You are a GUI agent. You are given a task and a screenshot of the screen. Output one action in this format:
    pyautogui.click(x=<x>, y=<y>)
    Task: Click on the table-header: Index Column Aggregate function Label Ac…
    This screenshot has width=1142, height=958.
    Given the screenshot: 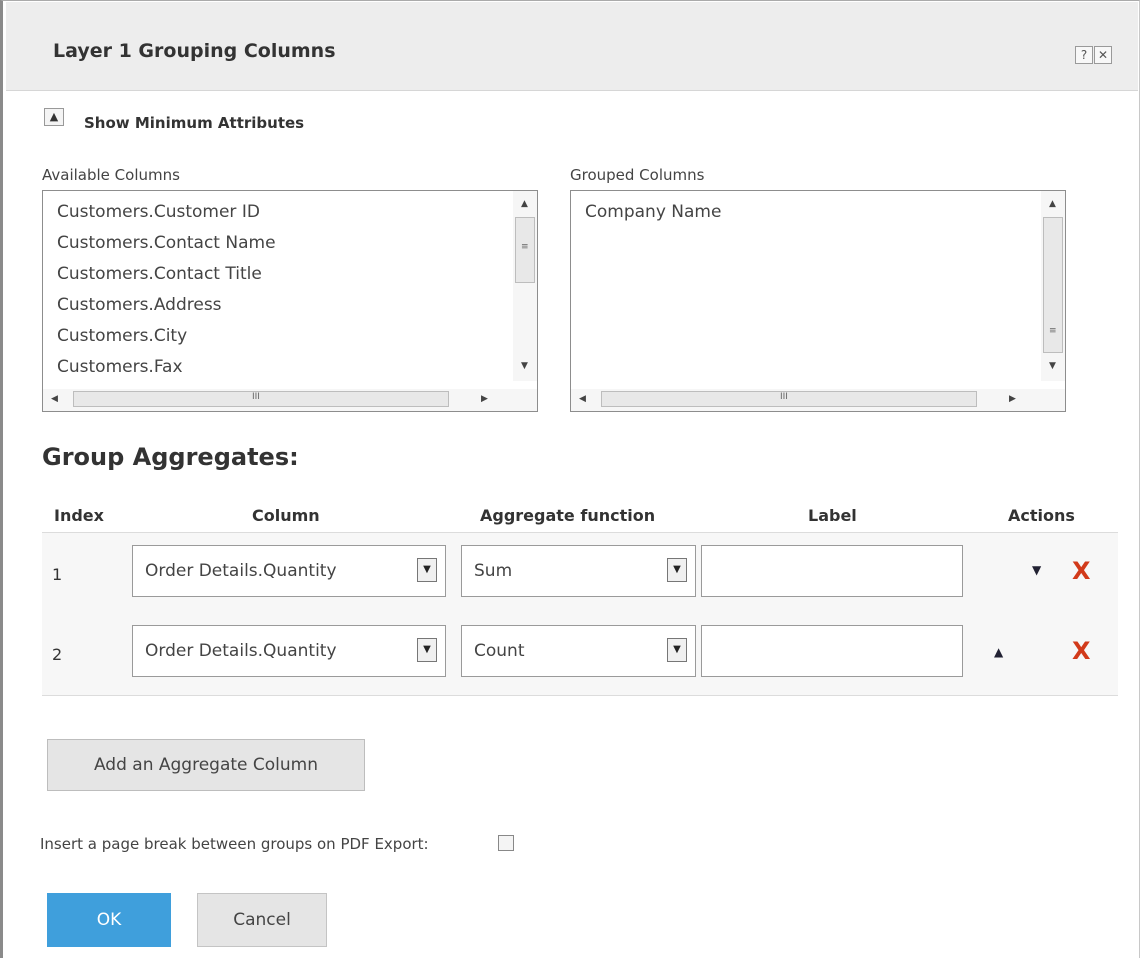 What is the action you would take?
    pyautogui.click(x=580, y=516)
    